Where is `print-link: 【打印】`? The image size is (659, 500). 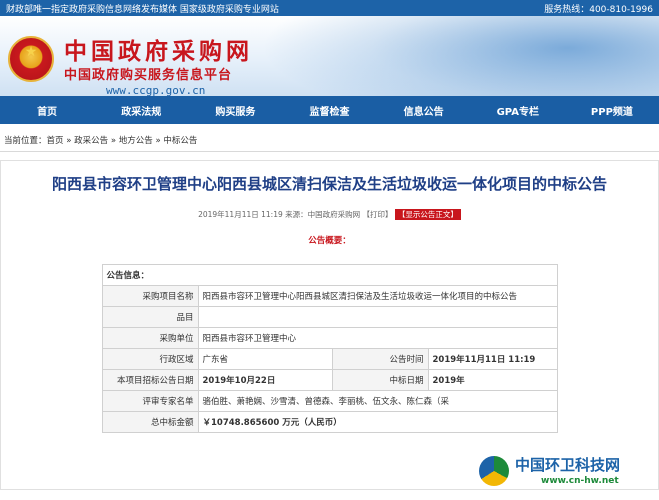
print-link: 【打印】 is located at coordinates (378, 214).